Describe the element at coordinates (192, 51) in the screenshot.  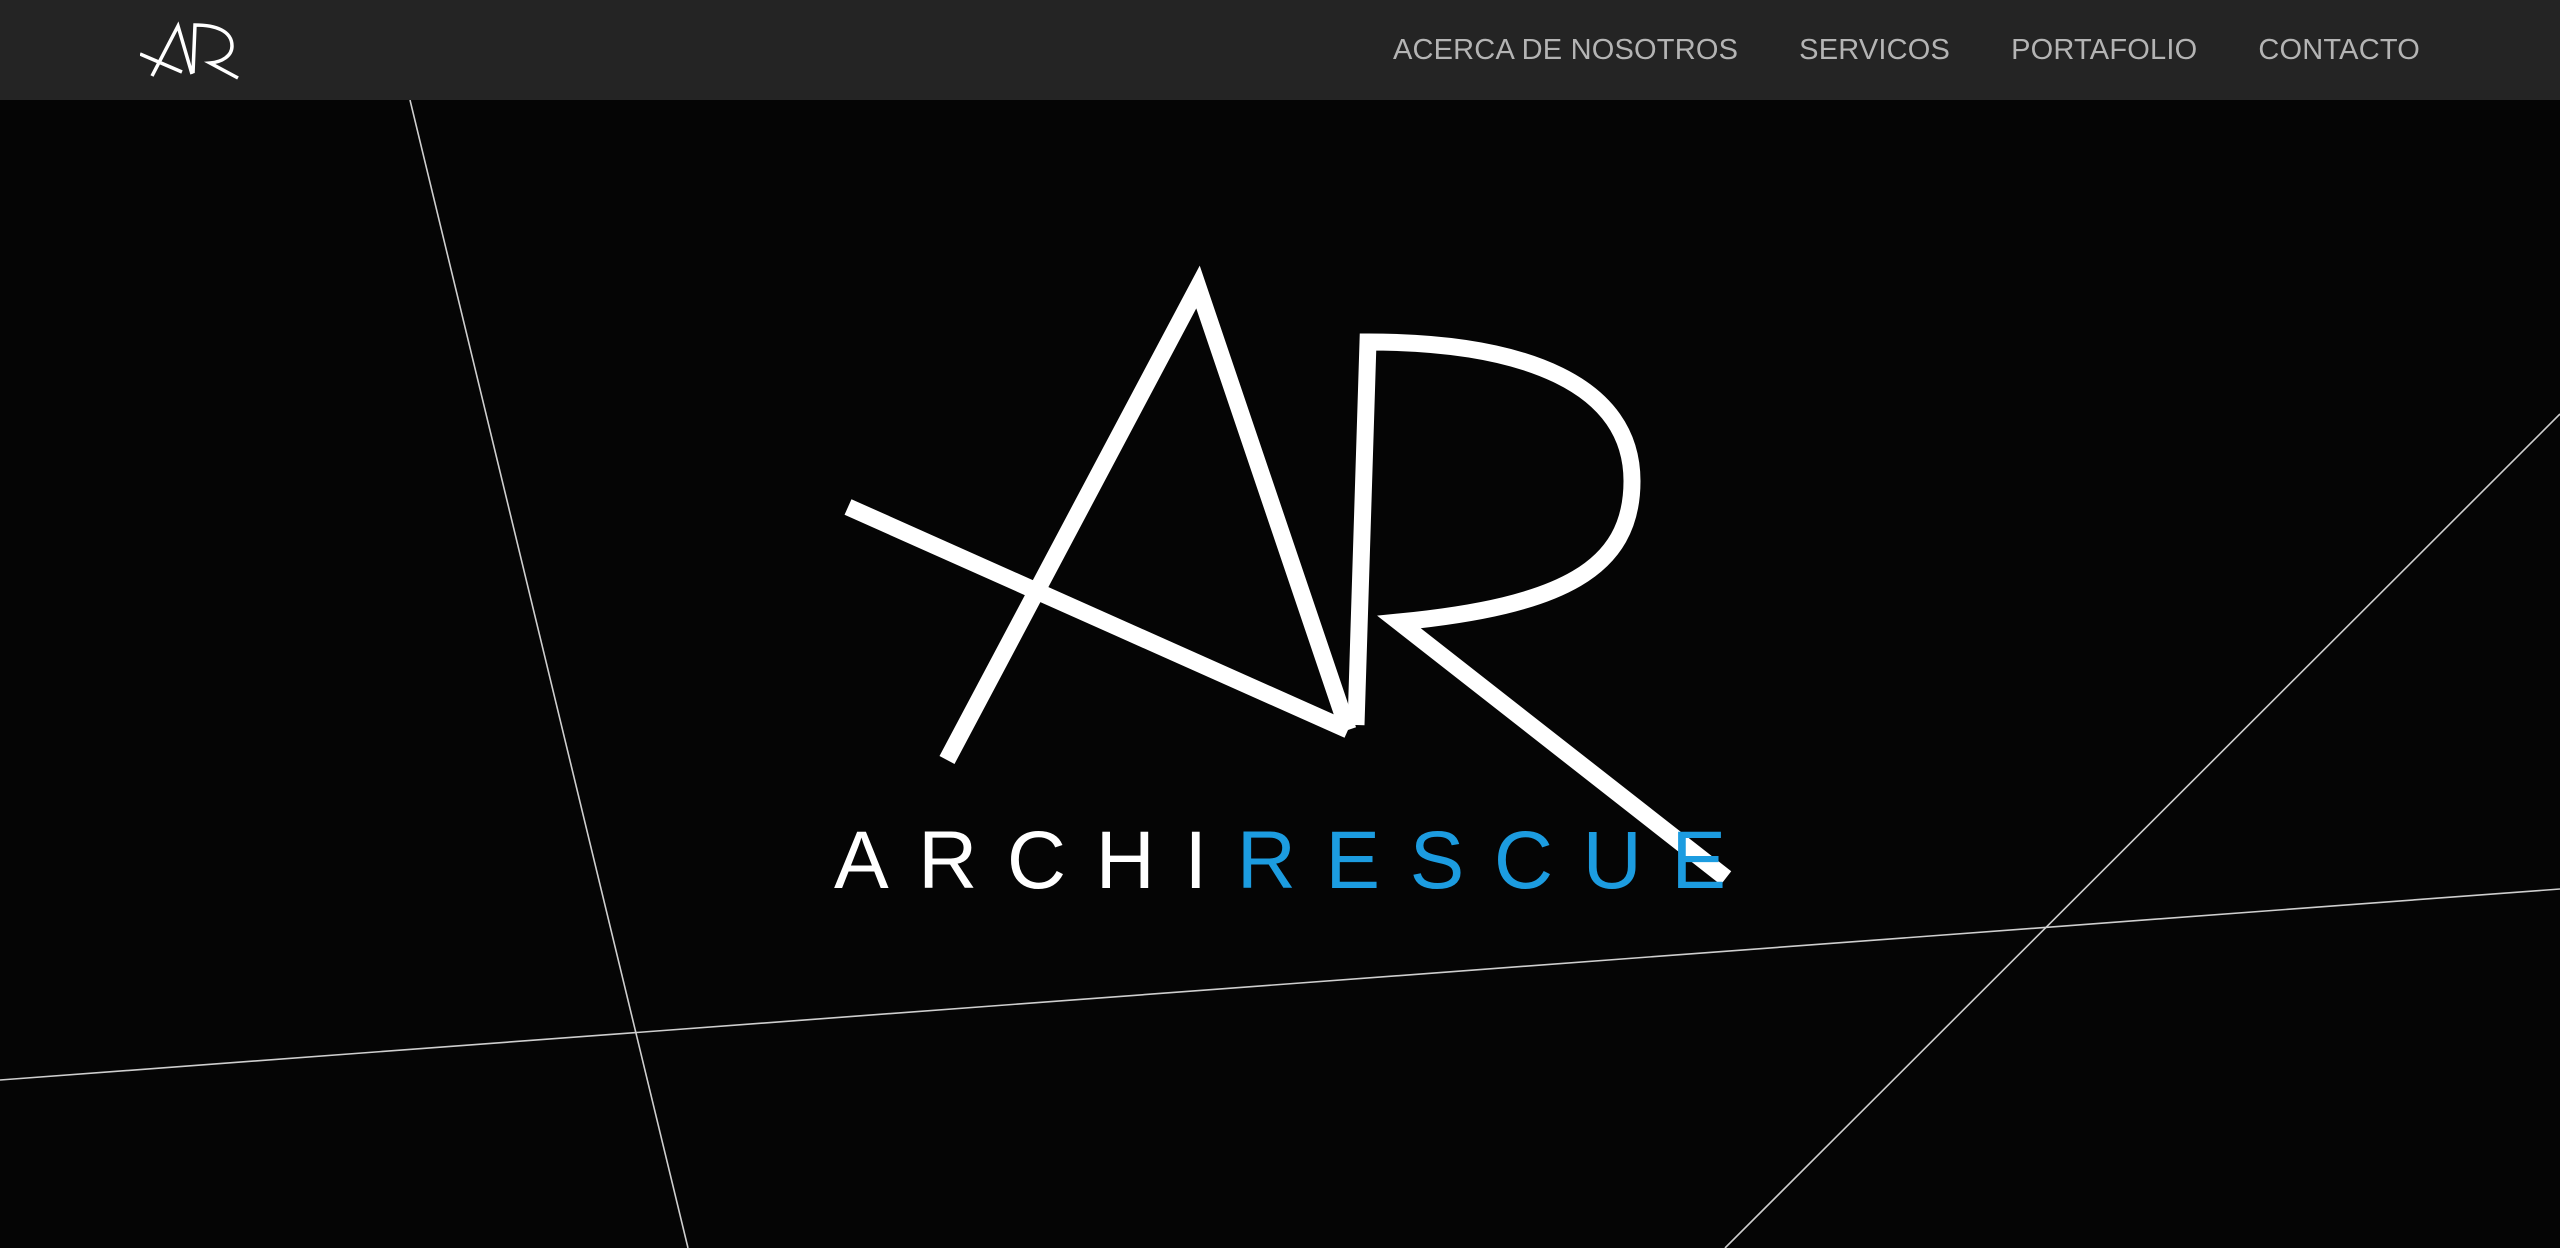
I see `ar-logo-icon` at that location.